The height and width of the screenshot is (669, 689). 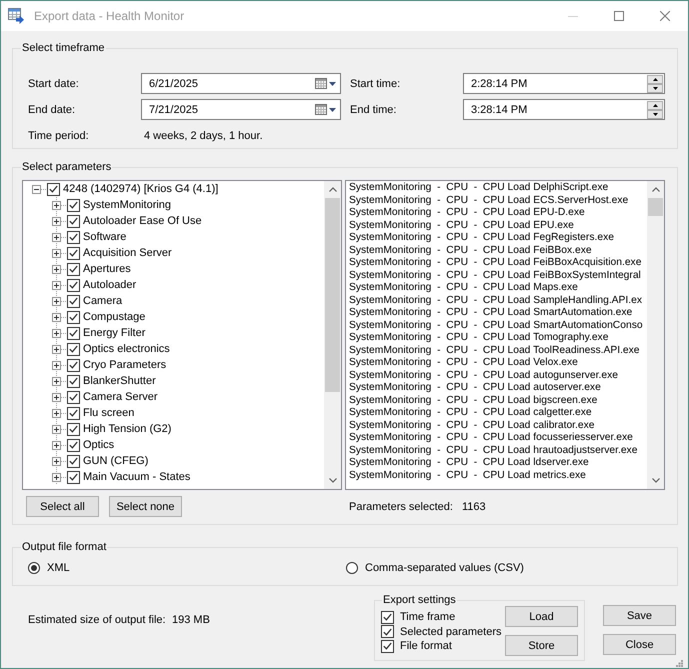 What do you see at coordinates (352, 568) in the screenshot?
I see `radio-button` at bounding box center [352, 568].